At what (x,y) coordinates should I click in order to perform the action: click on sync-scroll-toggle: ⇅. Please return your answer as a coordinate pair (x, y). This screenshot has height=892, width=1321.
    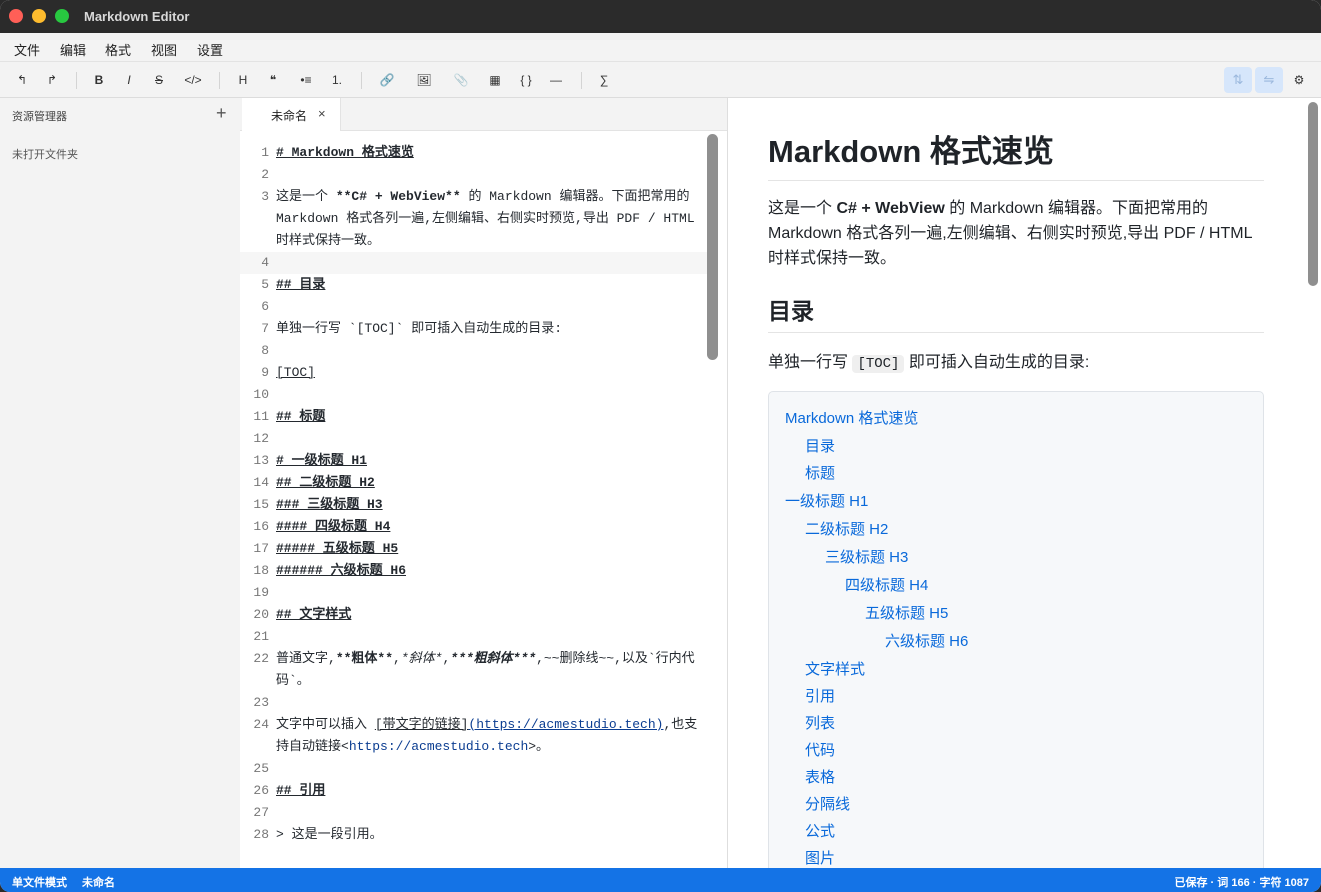
    Looking at the image, I should click on (1238, 80).